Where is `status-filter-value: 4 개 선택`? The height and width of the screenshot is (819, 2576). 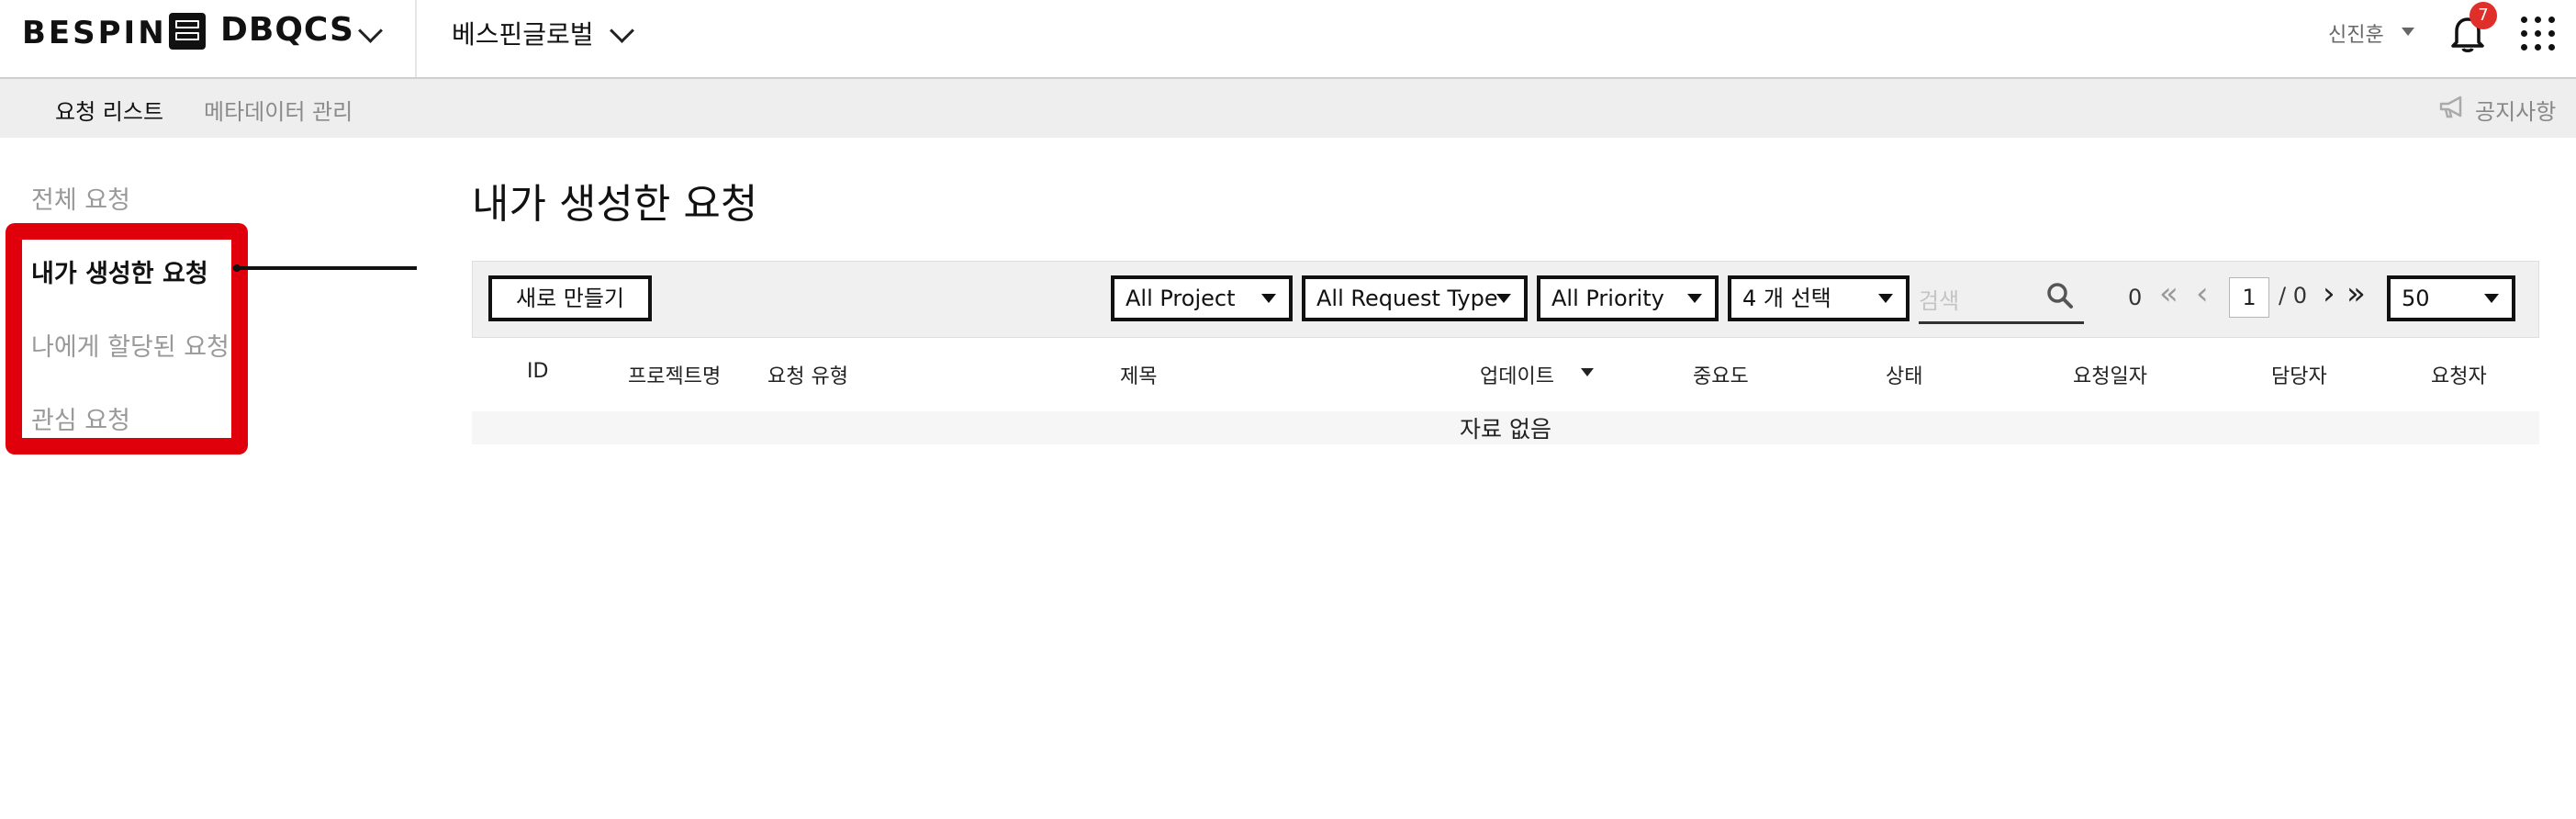
status-filter-value: 4 개 선택 is located at coordinates (1786, 298).